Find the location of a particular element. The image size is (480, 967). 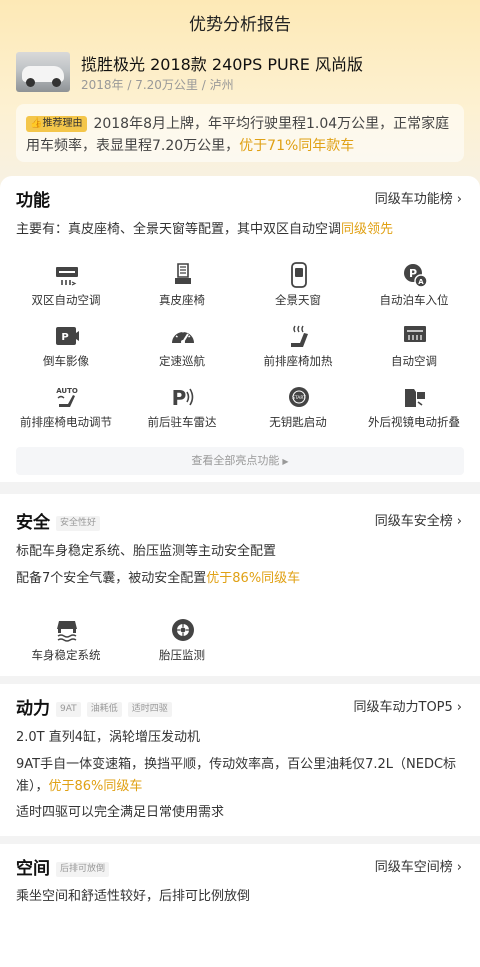

function-ranking-link: 同级车功能榜 › is located at coordinates (418, 197).